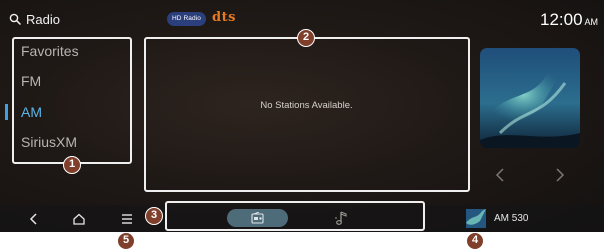 This screenshot has height=252, width=604. I want to click on chevron-right-icon, so click(560, 175).